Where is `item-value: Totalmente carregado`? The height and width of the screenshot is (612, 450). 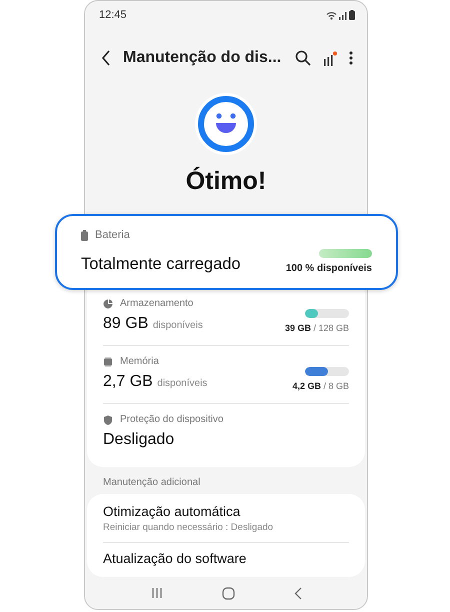 item-value: Totalmente carregado is located at coordinates (161, 264).